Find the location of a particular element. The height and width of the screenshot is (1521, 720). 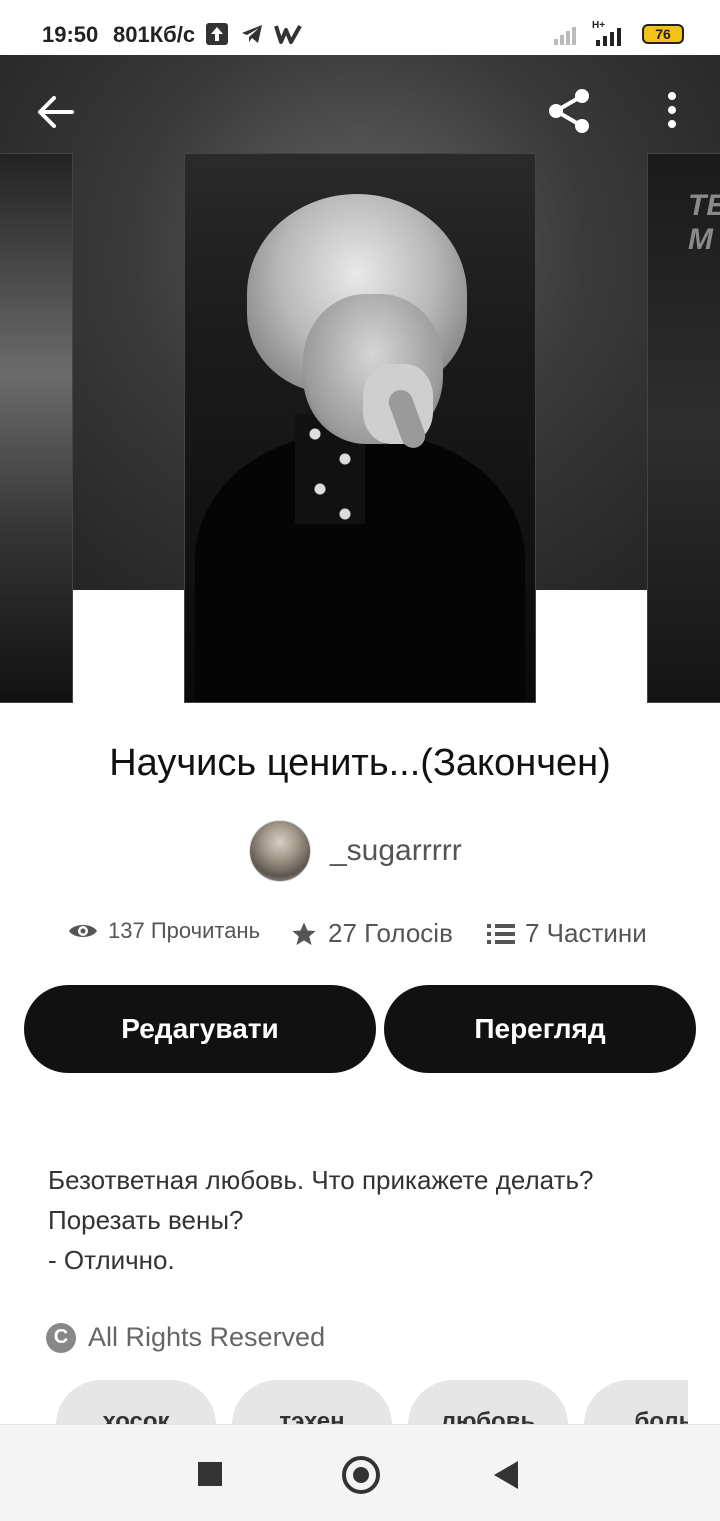

tag-list: хосок тэхен любовь боль is located at coordinates (372, 1402).